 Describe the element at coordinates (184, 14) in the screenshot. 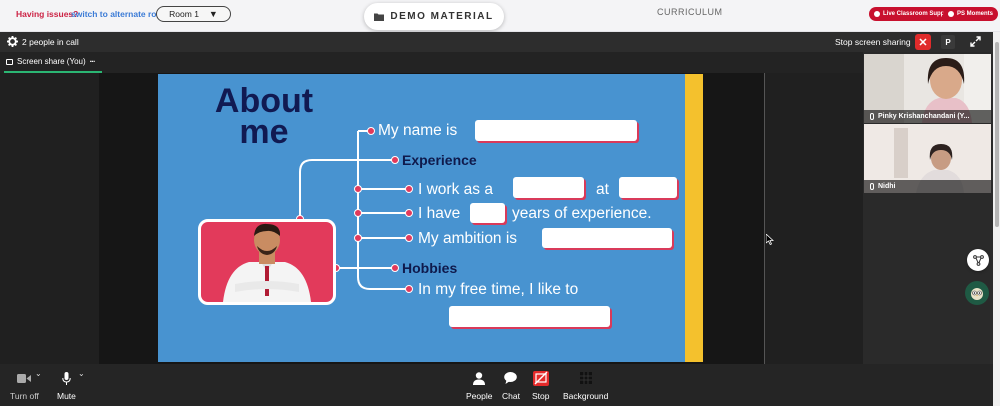

I see `room-select-value: Room 1` at that location.